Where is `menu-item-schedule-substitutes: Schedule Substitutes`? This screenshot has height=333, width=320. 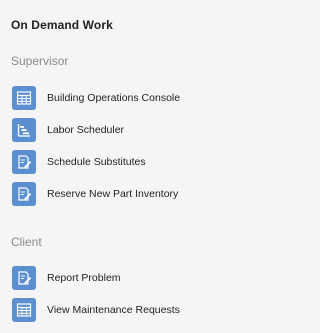 menu-item-schedule-substitutes: Schedule Substitutes is located at coordinates (129, 162).